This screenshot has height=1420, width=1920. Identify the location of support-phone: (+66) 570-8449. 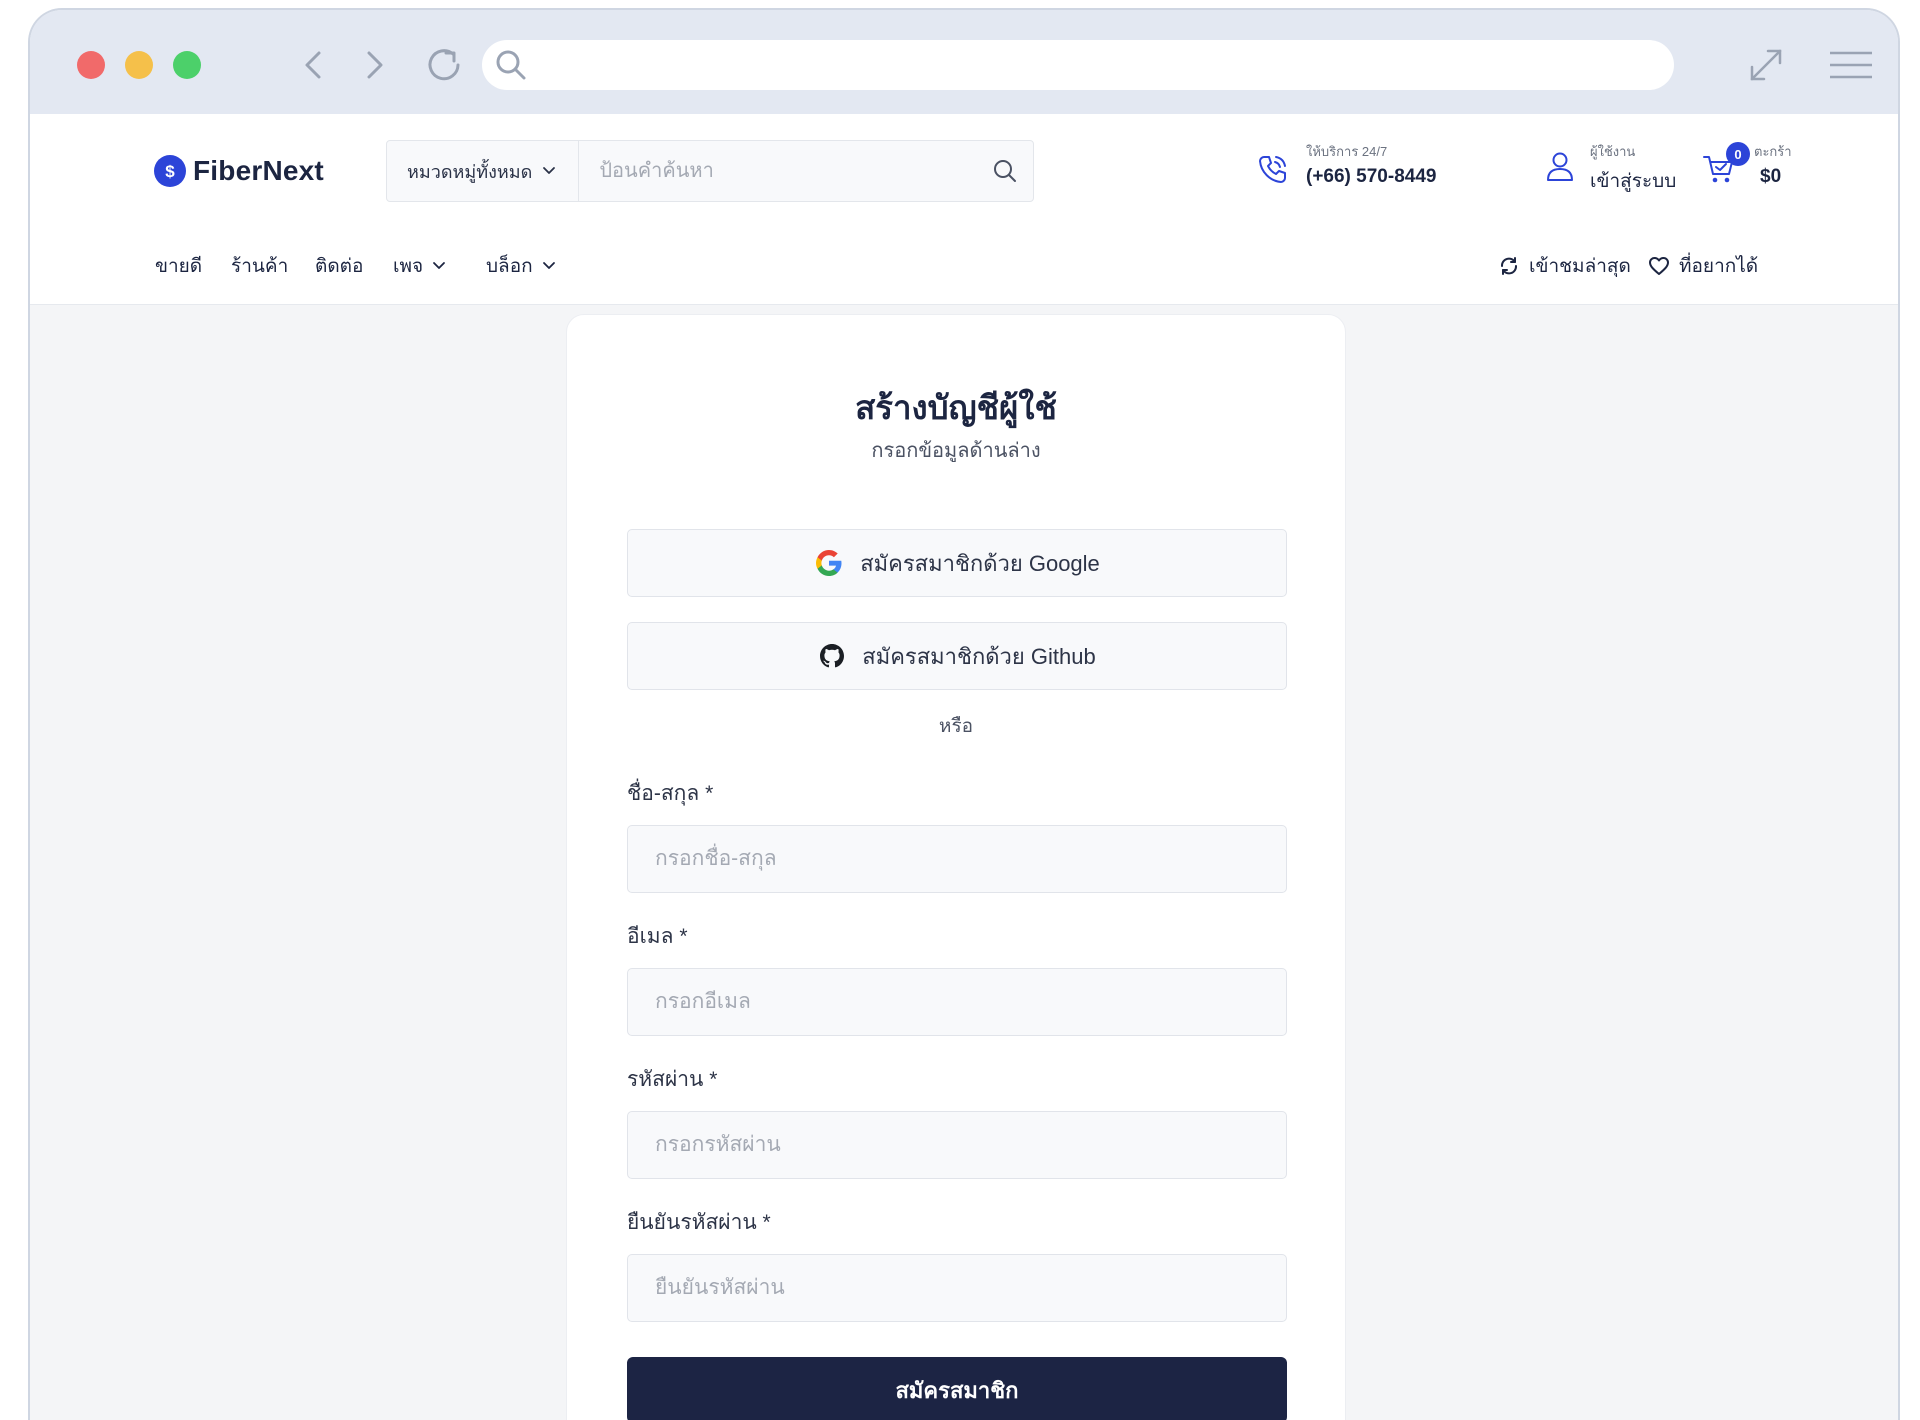
(1371, 176).